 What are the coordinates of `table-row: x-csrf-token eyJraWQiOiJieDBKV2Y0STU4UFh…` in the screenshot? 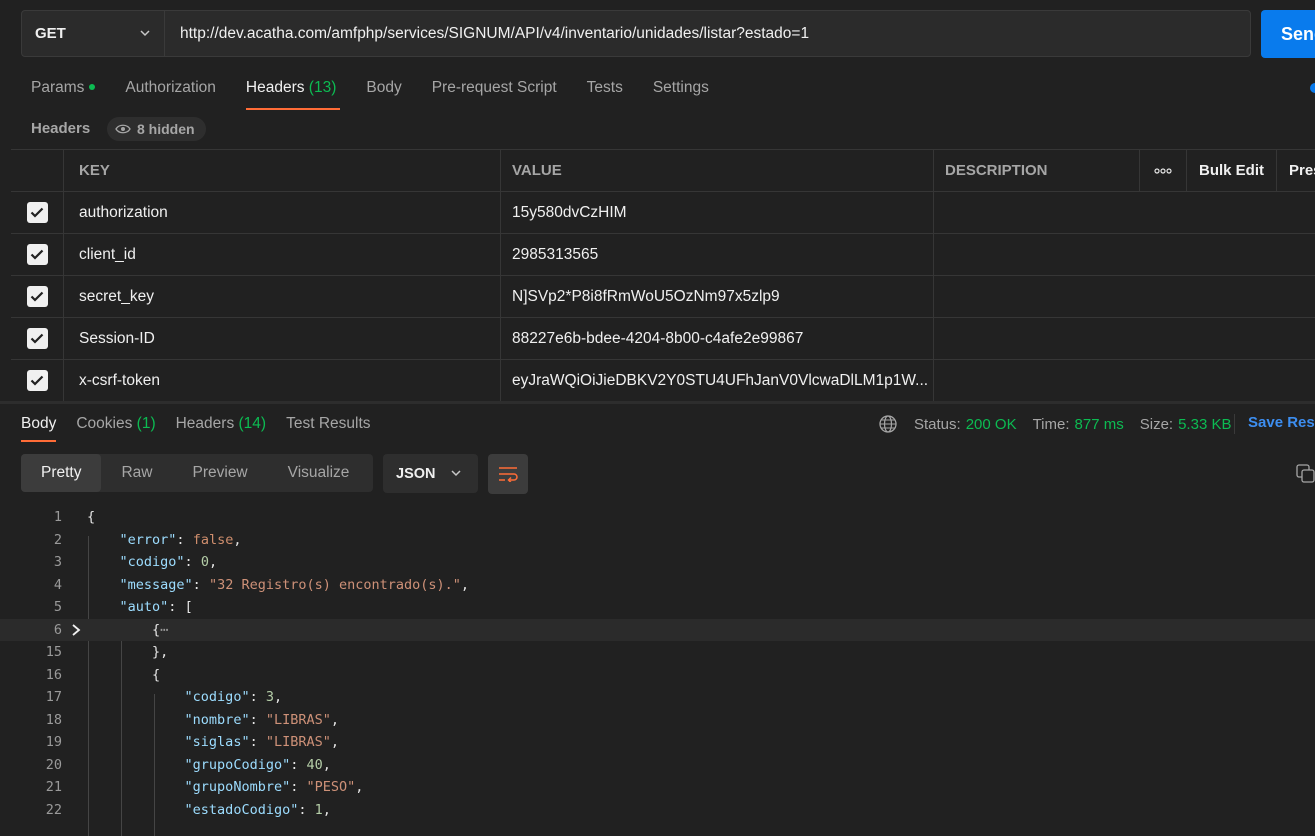 It's located at (663, 380).